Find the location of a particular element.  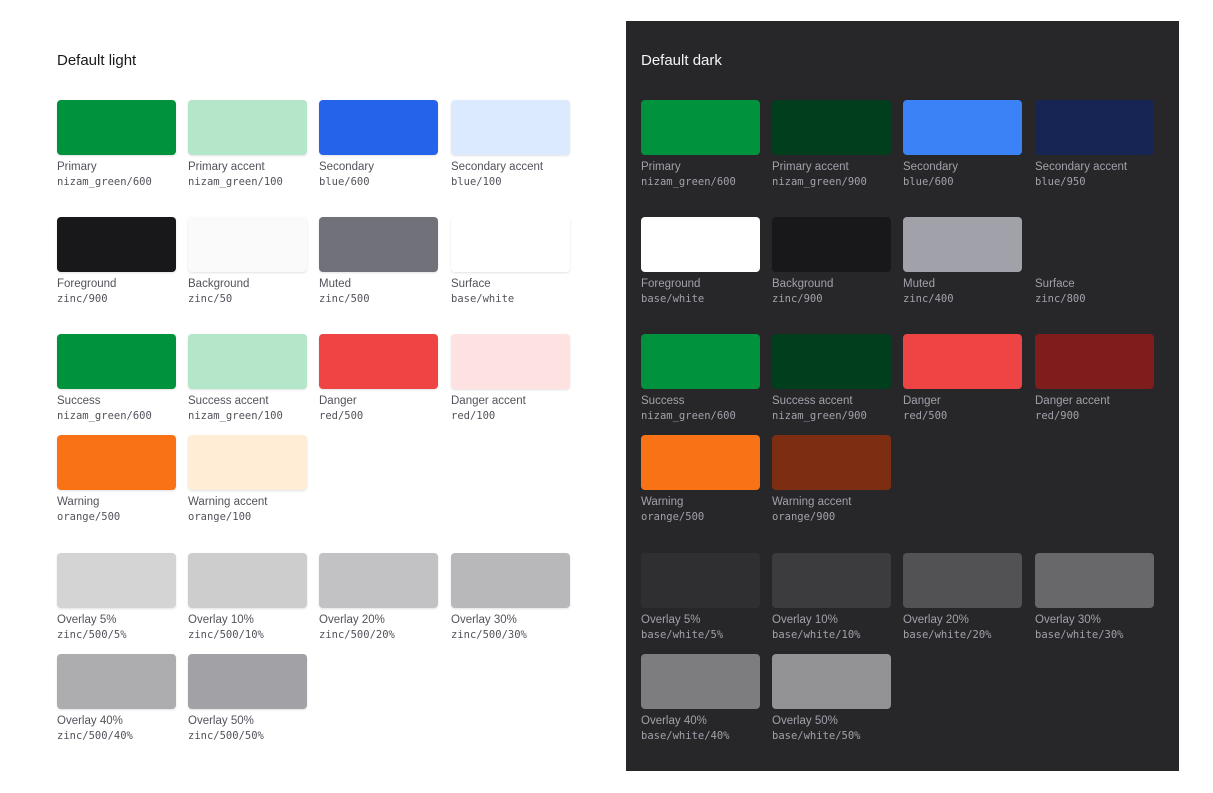

swatch-name: Overlay 10% is located at coordinates (221, 620).